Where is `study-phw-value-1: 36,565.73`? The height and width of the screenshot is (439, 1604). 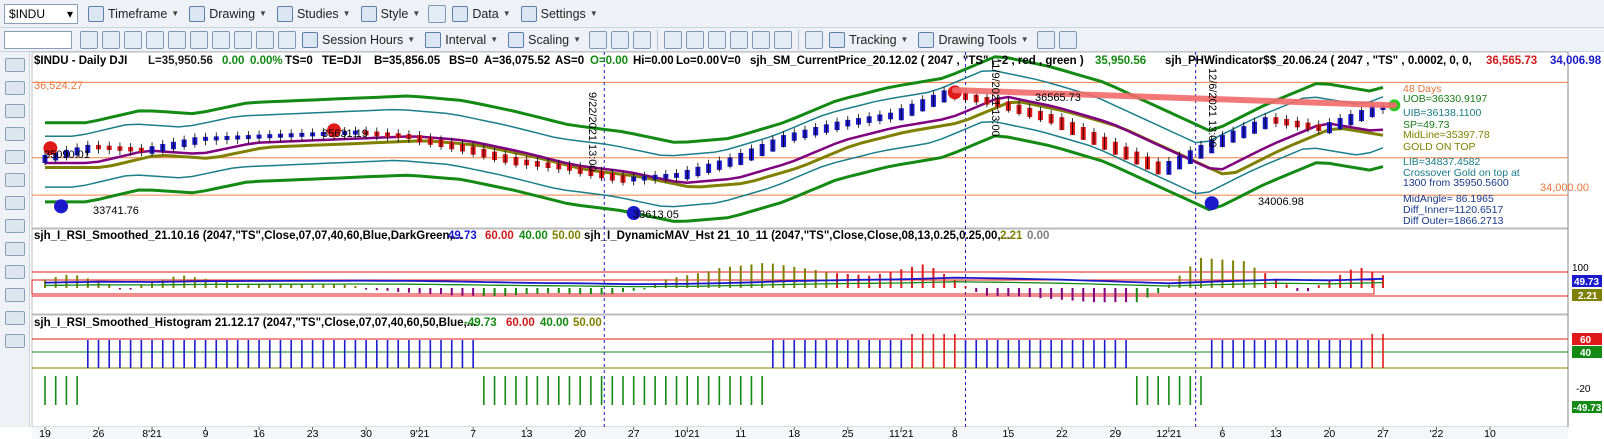 study-phw-value-1: 36,565.73 is located at coordinates (1511, 61).